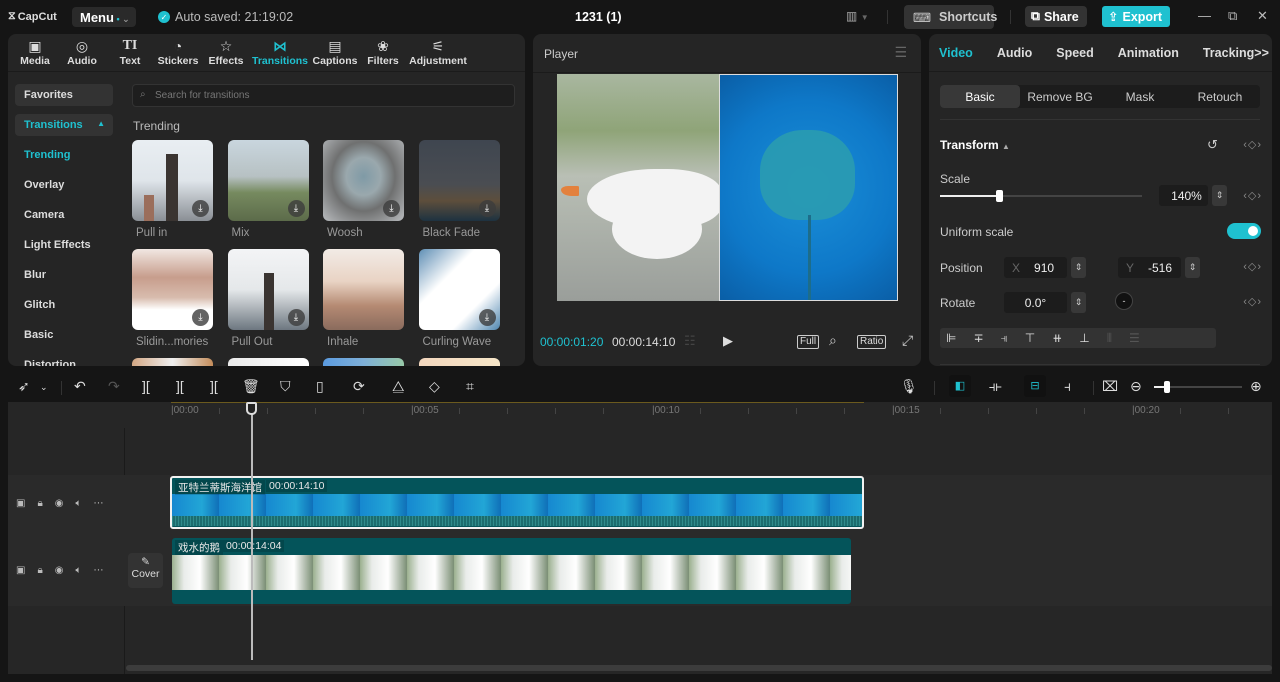 The image size is (1280, 682). Describe the element at coordinates (251, 386) in the screenshot. I see `delete-icon: 🗑︎` at that location.